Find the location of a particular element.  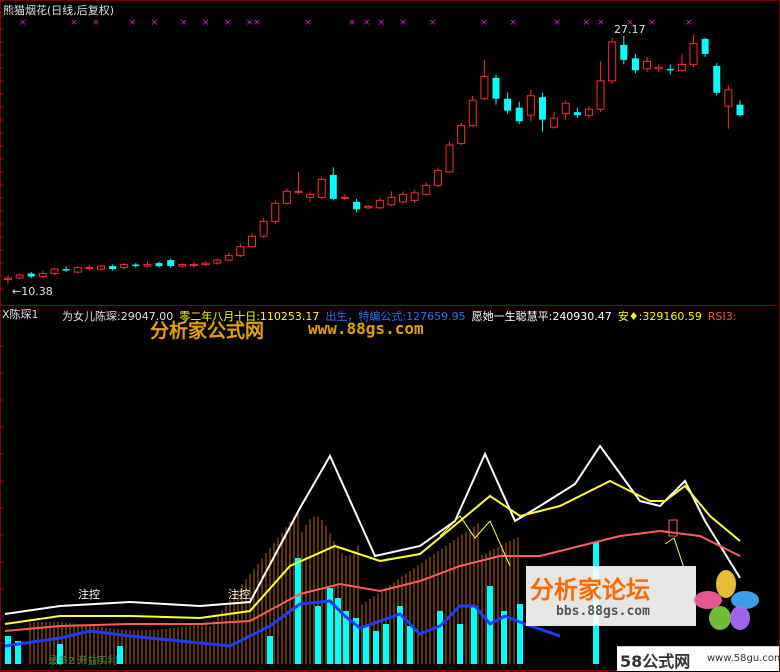

corner-url: www.58gu.com is located at coordinates (743, 658).